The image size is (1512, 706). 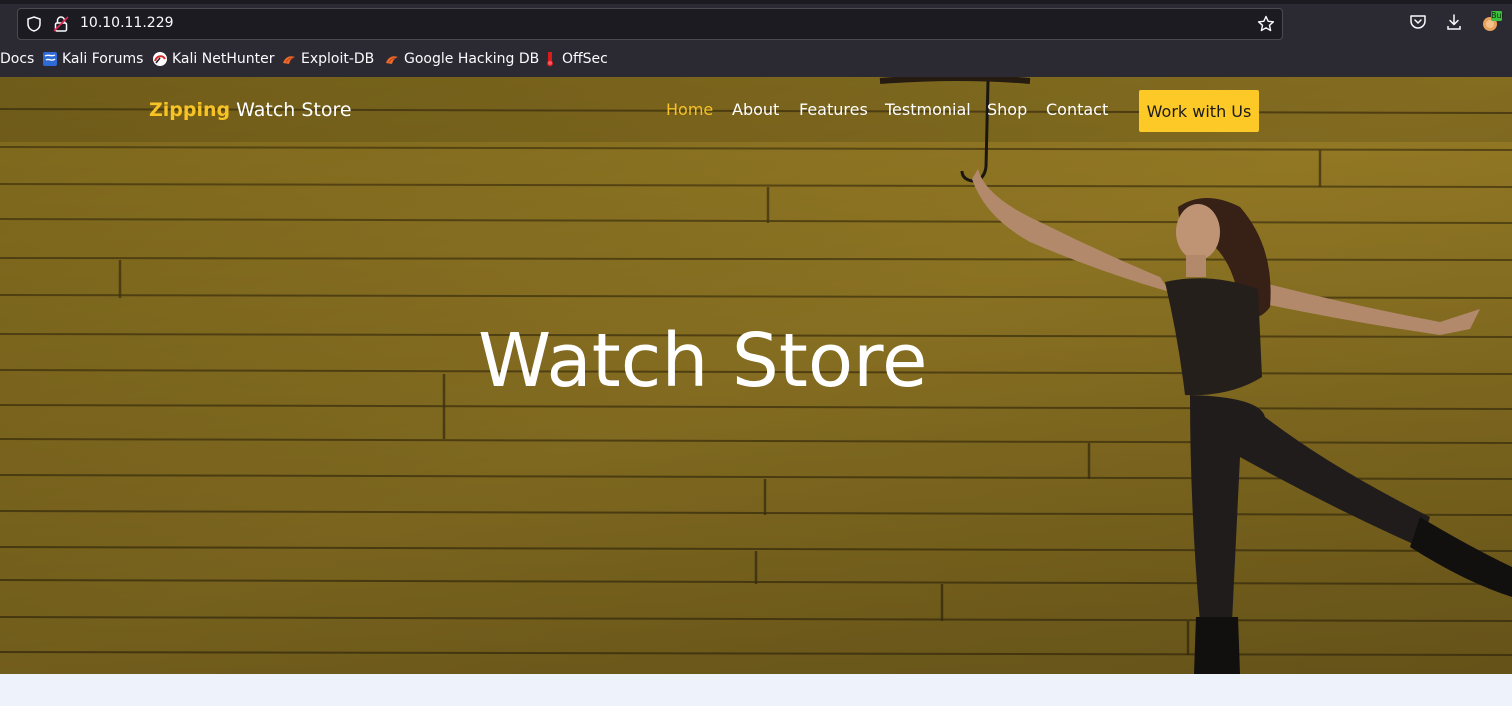 I want to click on kali-forums-icon, so click(x=50, y=59).